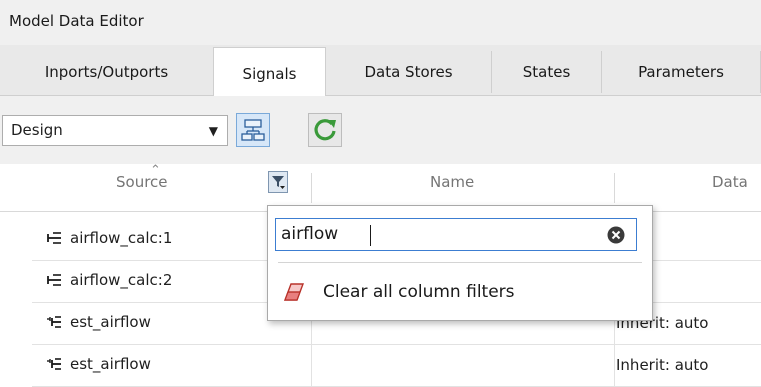 This screenshot has height=387, width=761. I want to click on filter-icon, so click(278, 182).